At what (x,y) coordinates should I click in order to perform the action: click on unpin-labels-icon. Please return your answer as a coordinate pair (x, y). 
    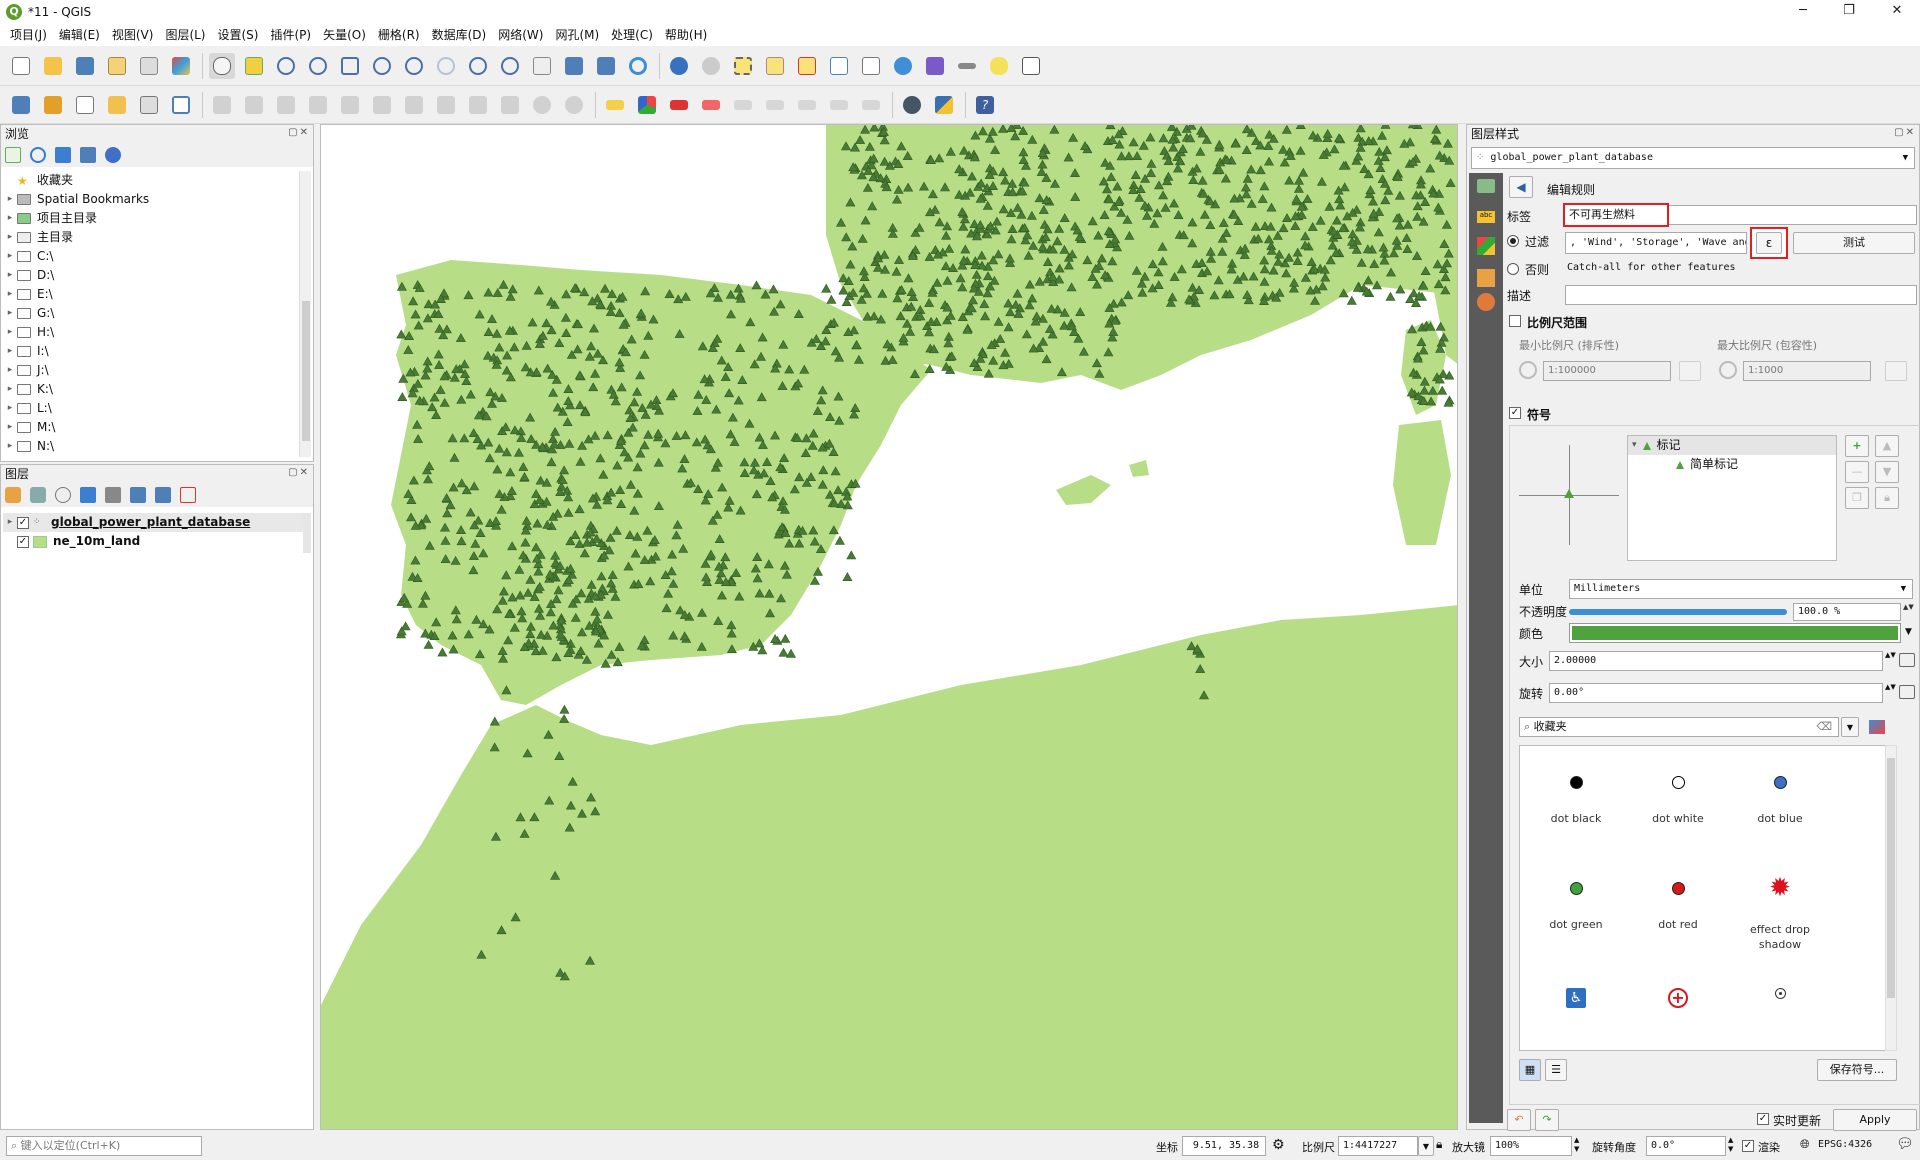
    Looking at the image, I should click on (871, 105).